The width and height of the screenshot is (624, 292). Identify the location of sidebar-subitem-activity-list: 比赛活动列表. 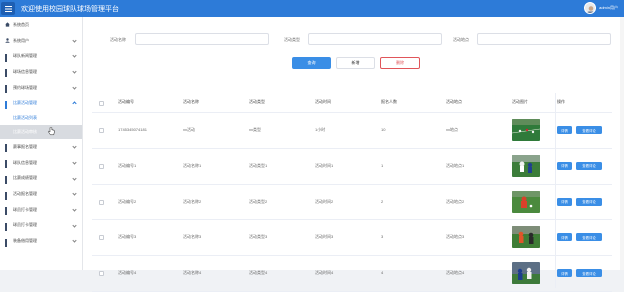
(41, 118).